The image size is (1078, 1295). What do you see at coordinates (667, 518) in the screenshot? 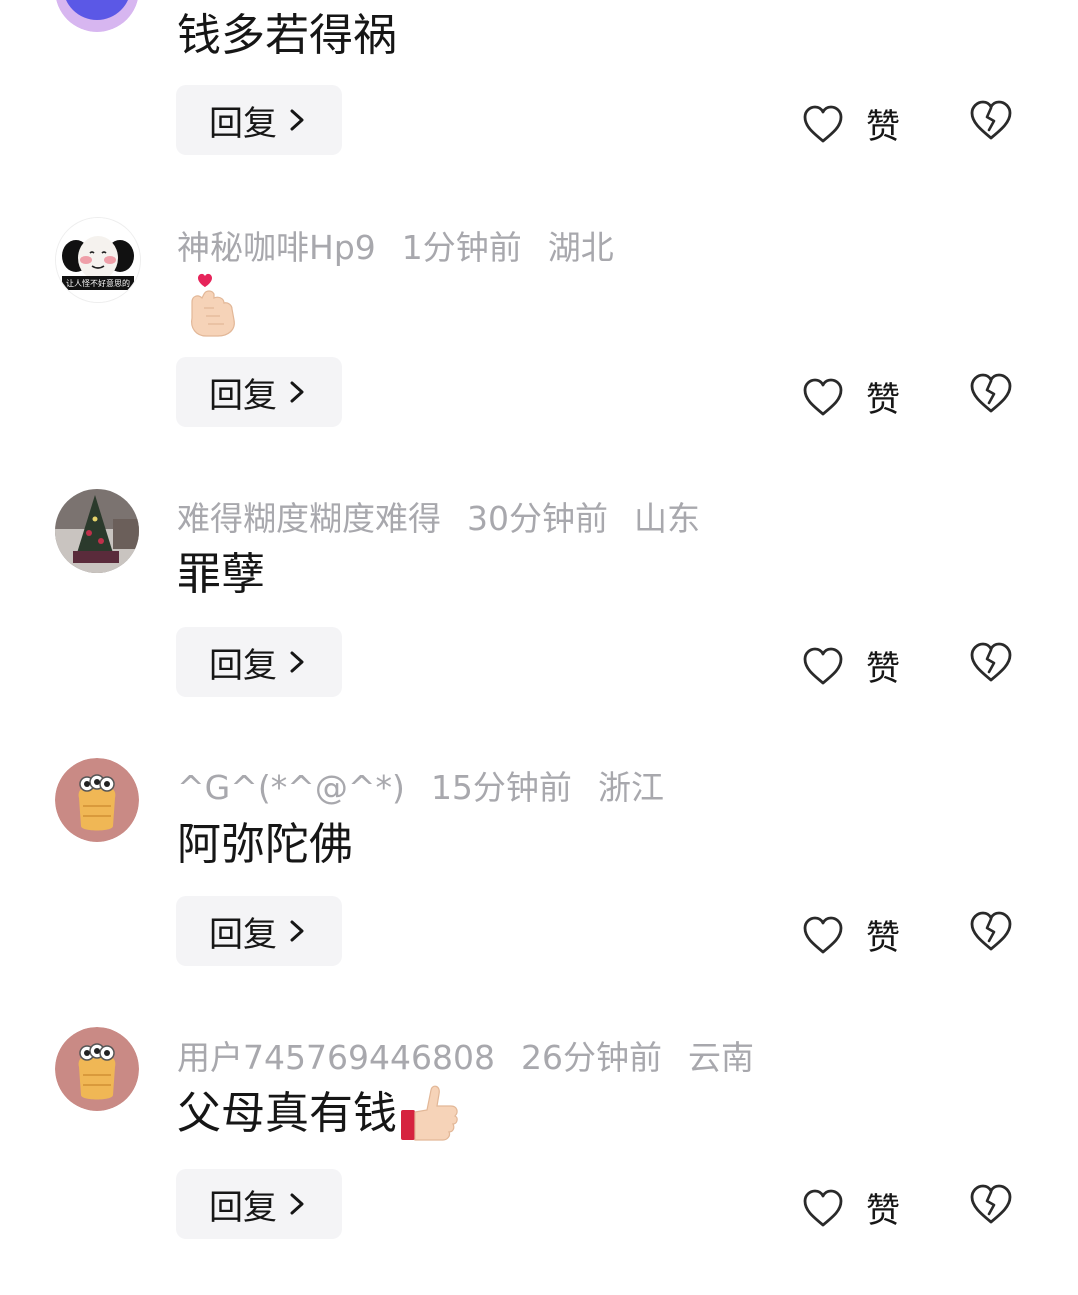
I see `region: 山东` at bounding box center [667, 518].